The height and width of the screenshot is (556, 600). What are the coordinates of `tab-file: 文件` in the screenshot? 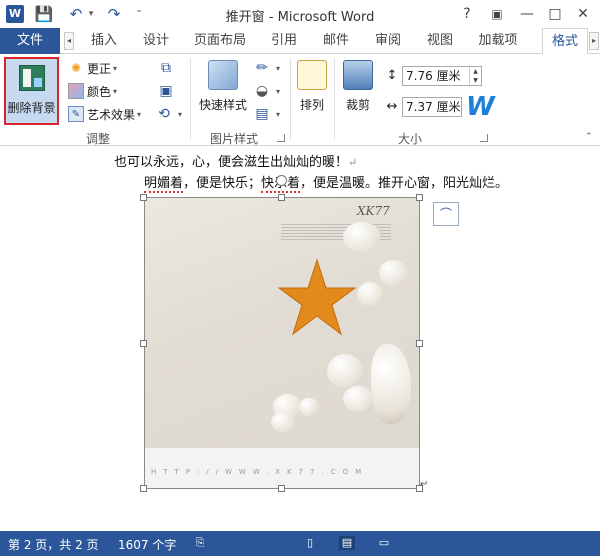 It's located at (30, 41).